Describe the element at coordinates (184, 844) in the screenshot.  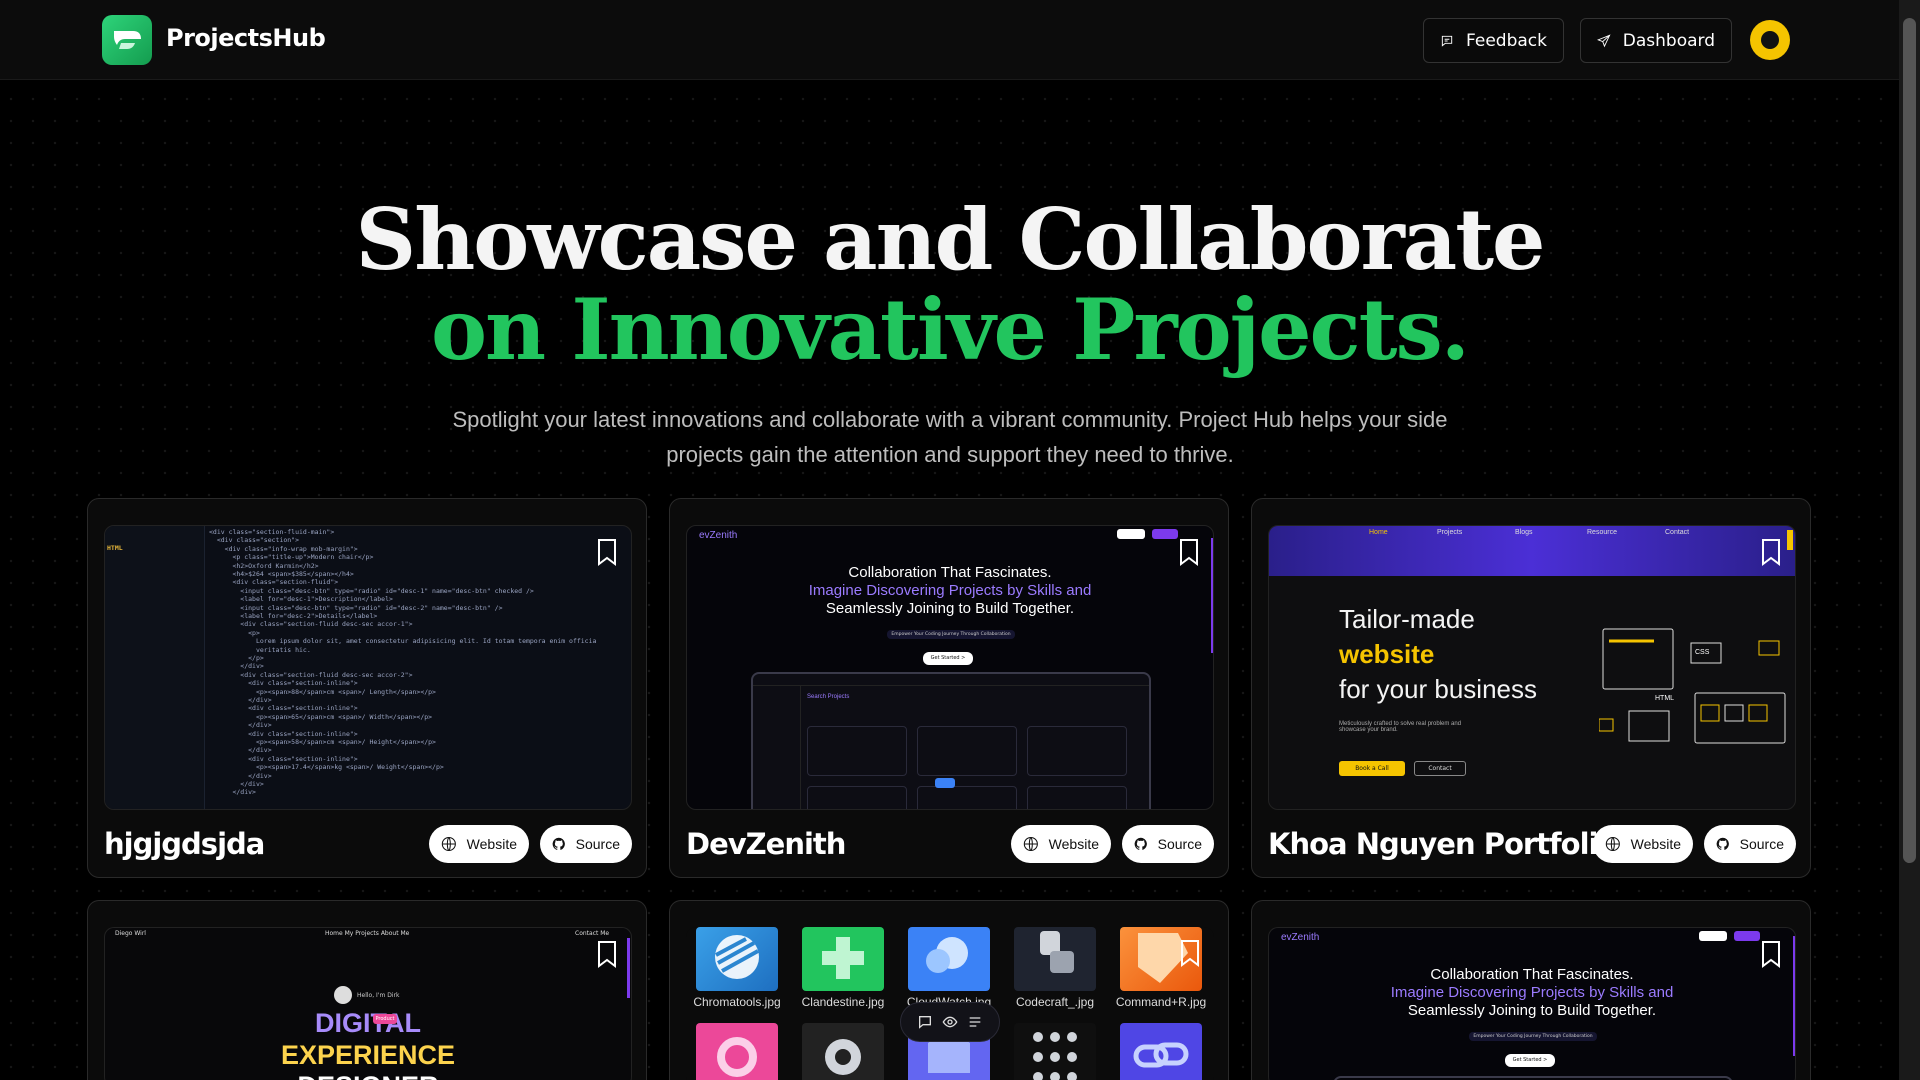
I see `project-title: hjgjgdsjda` at that location.